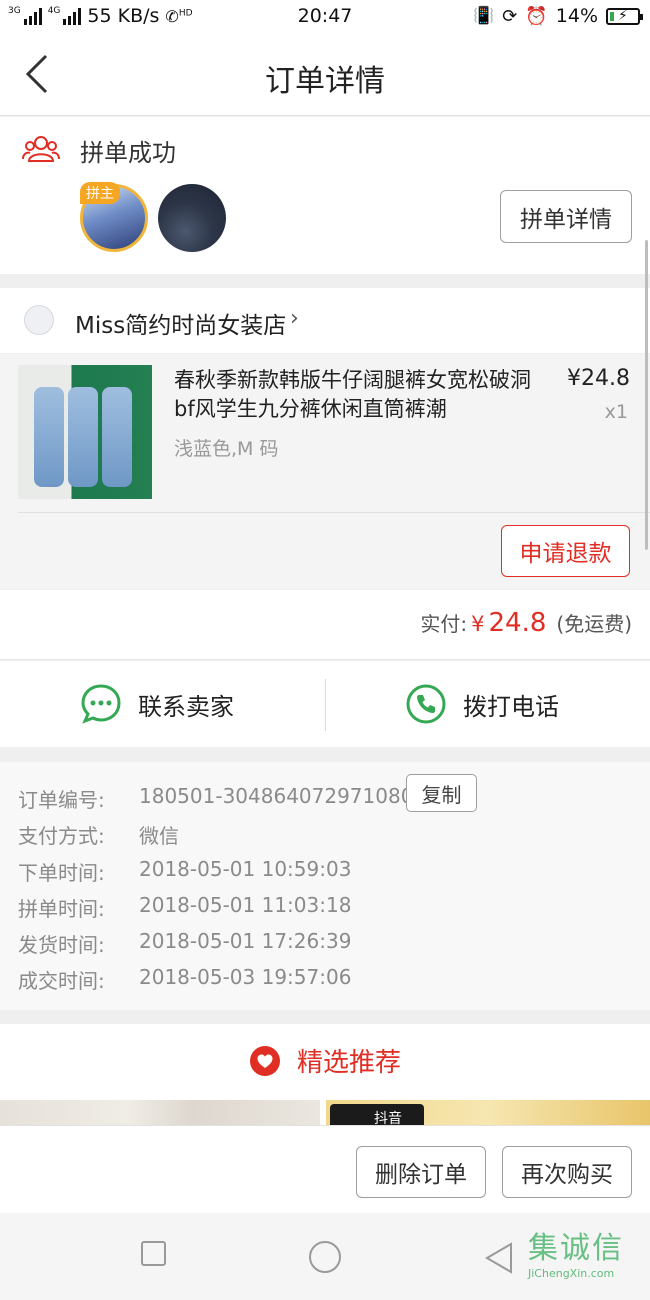 The image size is (650, 1300). I want to click on deal-time-row: 成交时间: 2018-05-03 19:57:06, so click(185, 979).